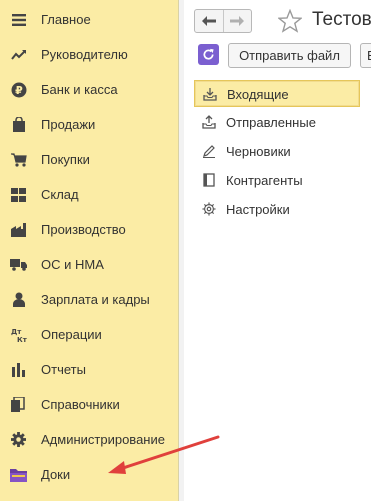  Describe the element at coordinates (209, 122) in the screenshot. I see `outbox-icon` at that location.